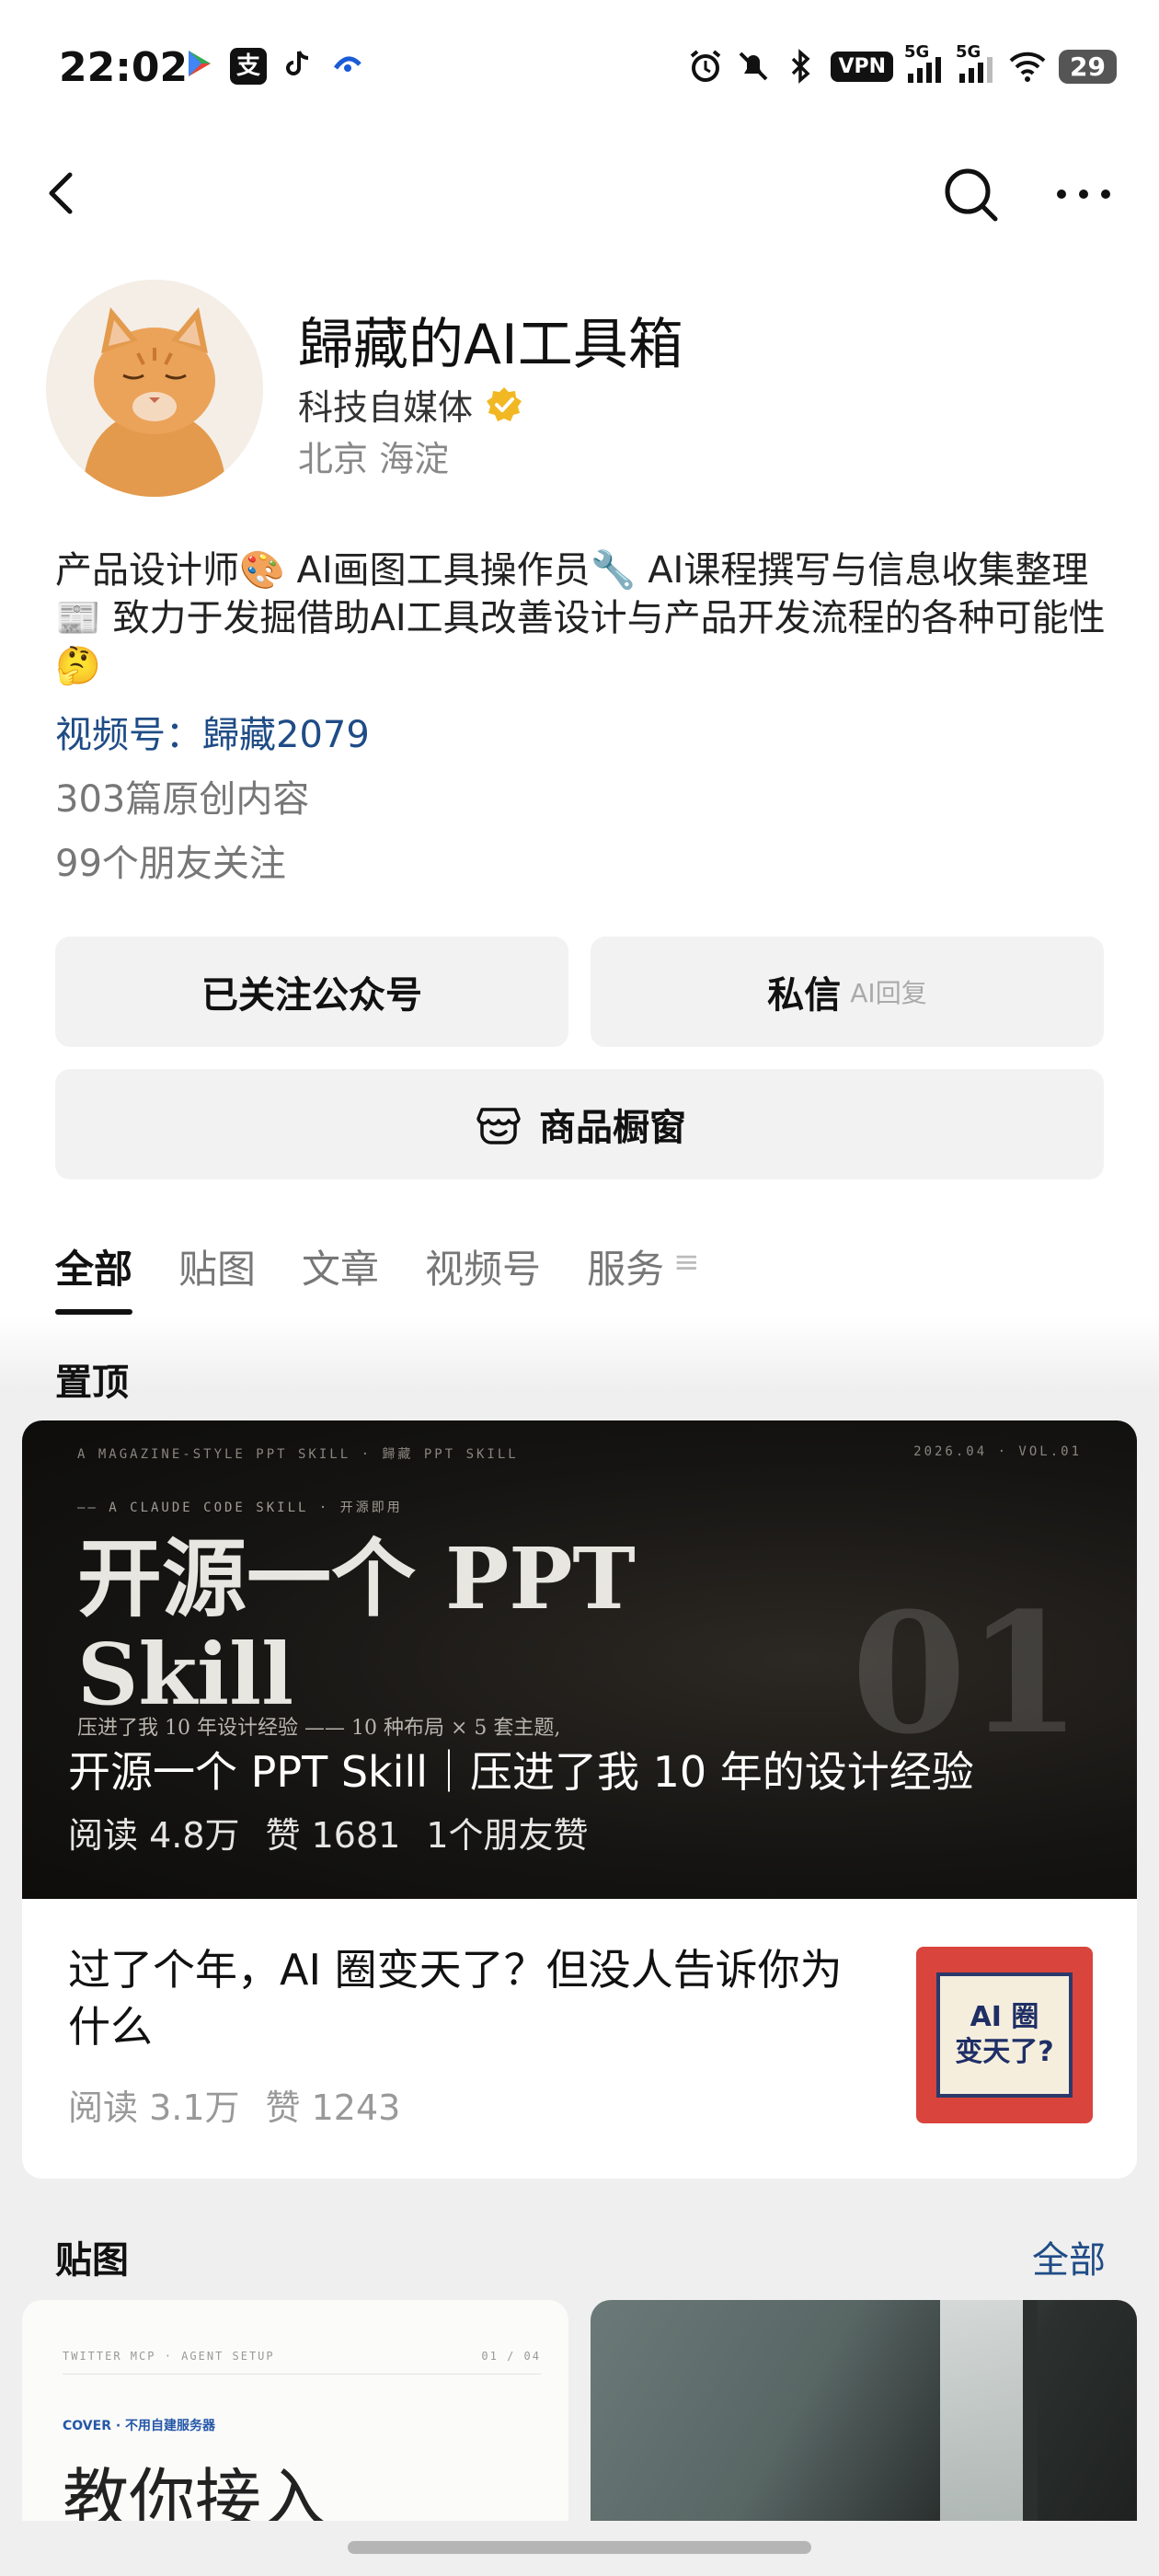 The image size is (1159, 2576). What do you see at coordinates (374, 459) in the screenshot?
I see `profile-location: 北京 海淀` at bounding box center [374, 459].